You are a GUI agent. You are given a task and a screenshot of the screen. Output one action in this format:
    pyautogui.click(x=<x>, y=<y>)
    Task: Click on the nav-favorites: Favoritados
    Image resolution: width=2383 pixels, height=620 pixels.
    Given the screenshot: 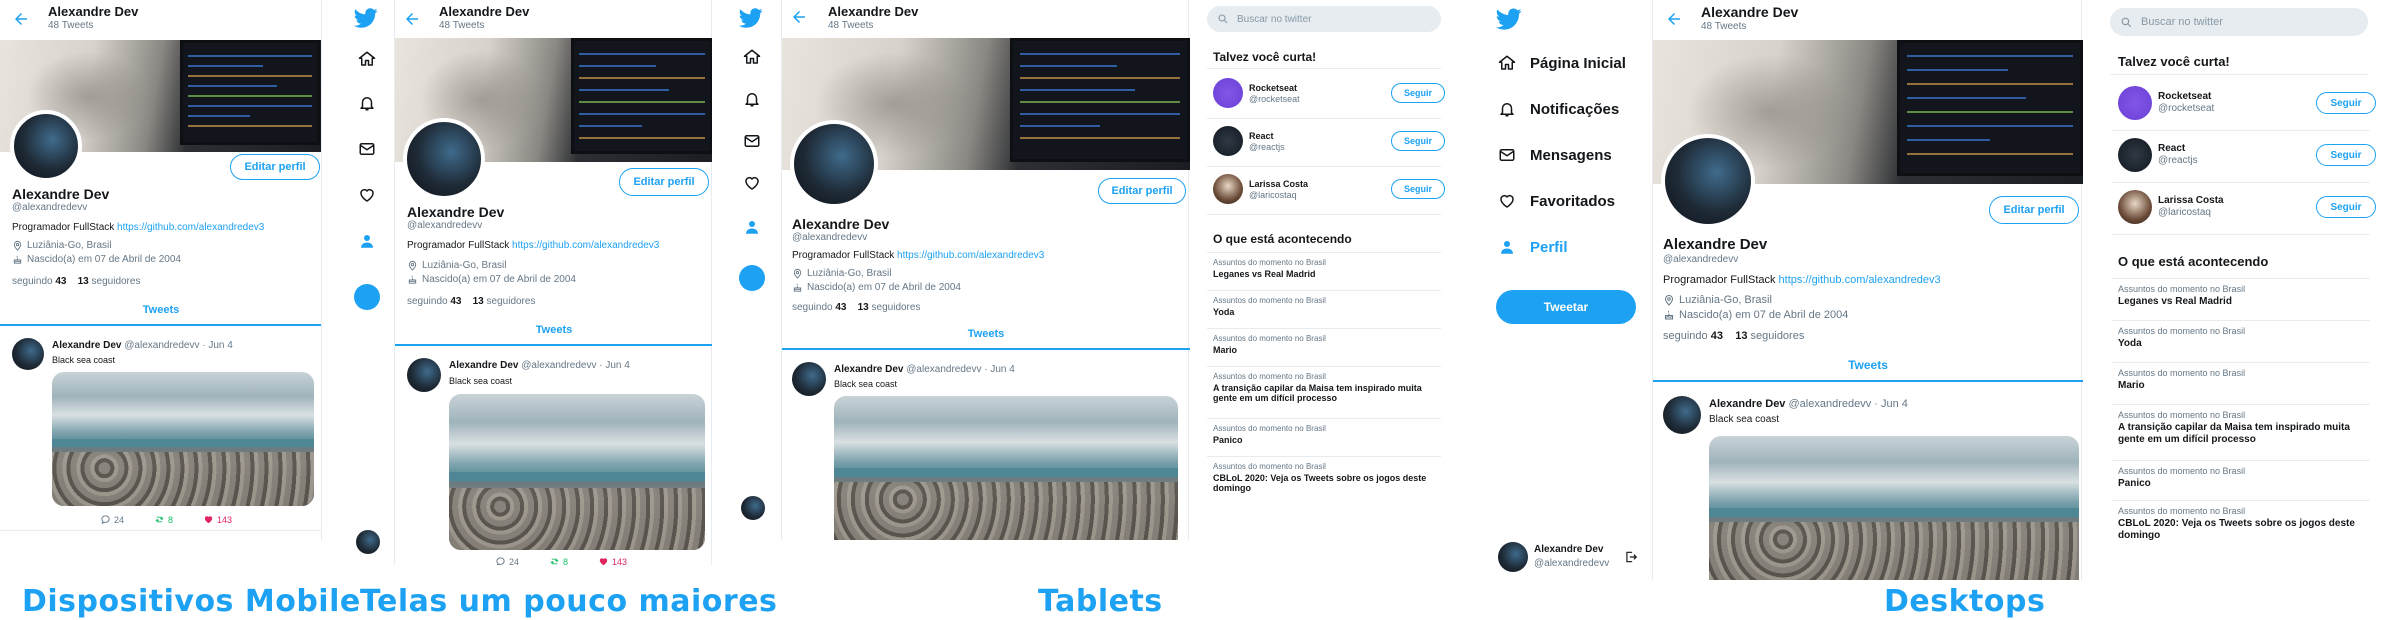 What is the action you would take?
    pyautogui.click(x=1572, y=201)
    